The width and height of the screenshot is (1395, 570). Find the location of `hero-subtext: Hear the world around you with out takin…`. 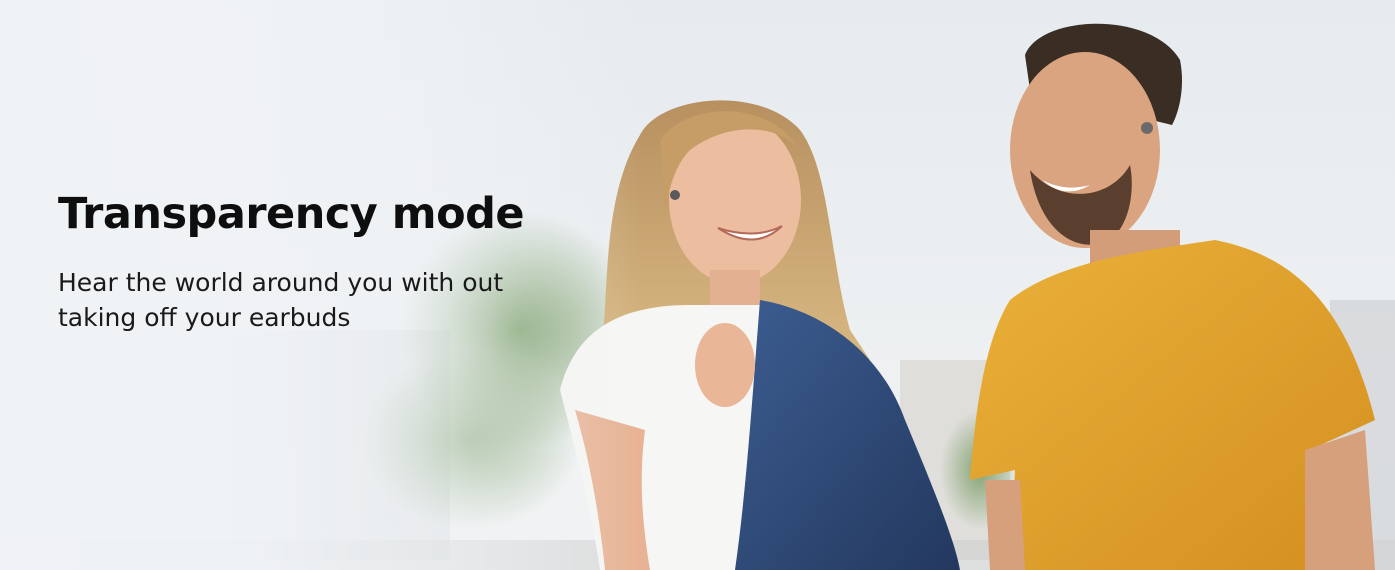

hero-subtext: Hear the world around you with out takin… is located at coordinates (281, 300).